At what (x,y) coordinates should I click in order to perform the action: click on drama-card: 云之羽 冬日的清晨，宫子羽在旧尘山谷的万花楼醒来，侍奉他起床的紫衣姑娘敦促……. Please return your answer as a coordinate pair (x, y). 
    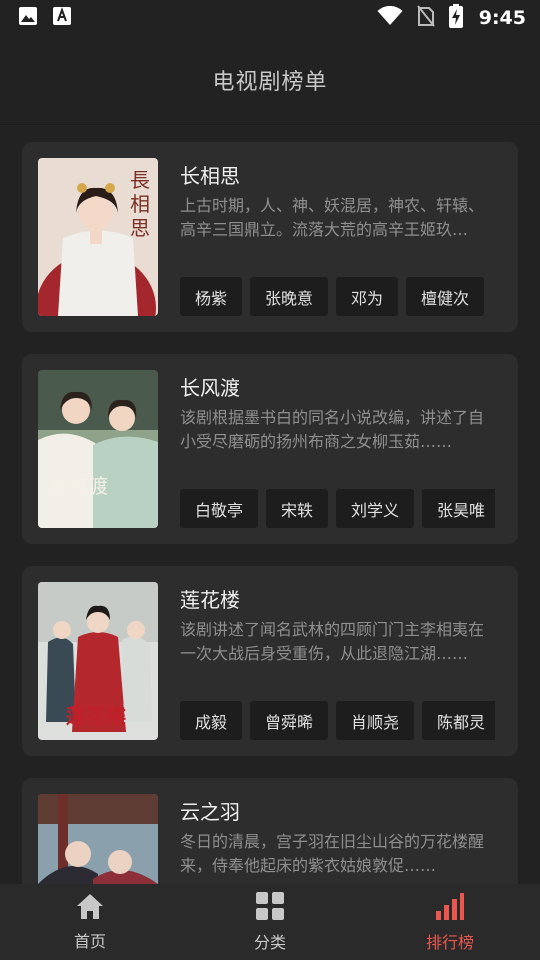
    Looking at the image, I should click on (270, 831).